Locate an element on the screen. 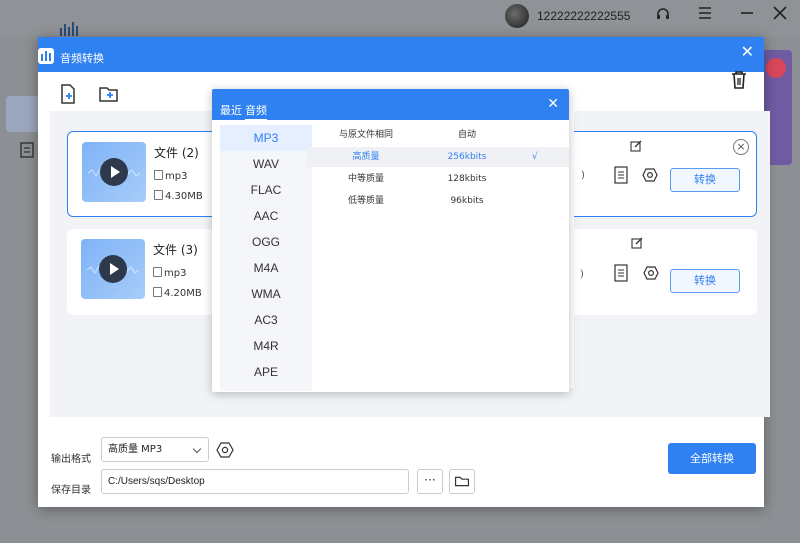 The width and height of the screenshot is (800, 543). quality-header-row: 与原文件相同 自动 is located at coordinates (438, 135).